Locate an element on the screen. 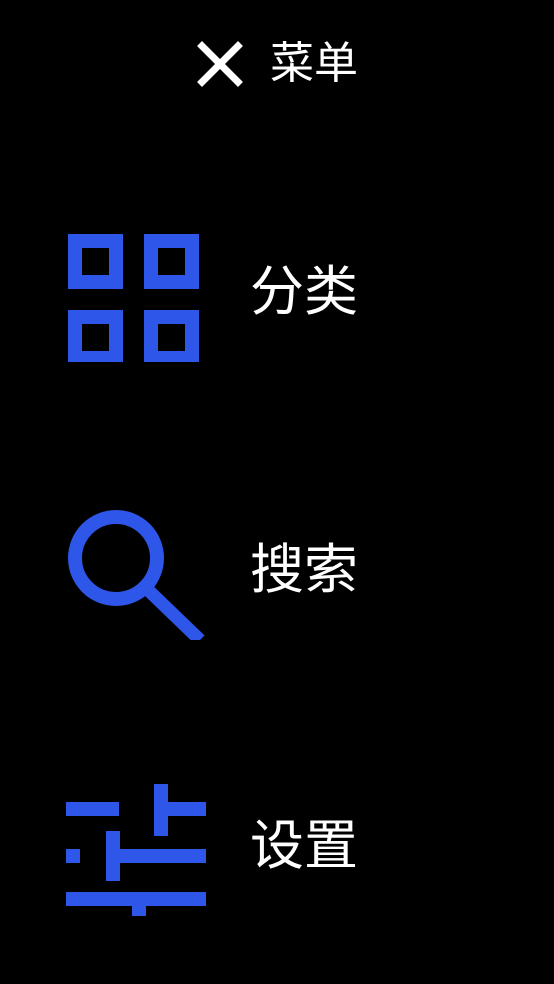  grid-icon is located at coordinates (133, 298).